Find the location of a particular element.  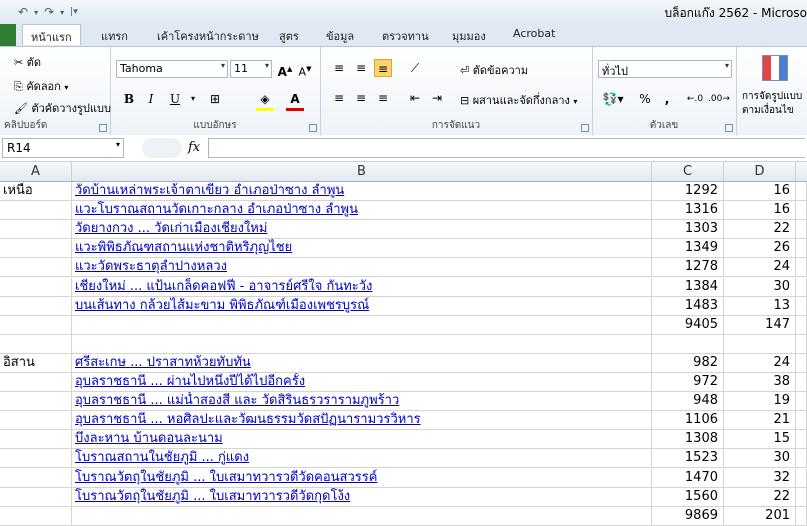

cell-c-value: 9869 is located at coordinates (688, 516).